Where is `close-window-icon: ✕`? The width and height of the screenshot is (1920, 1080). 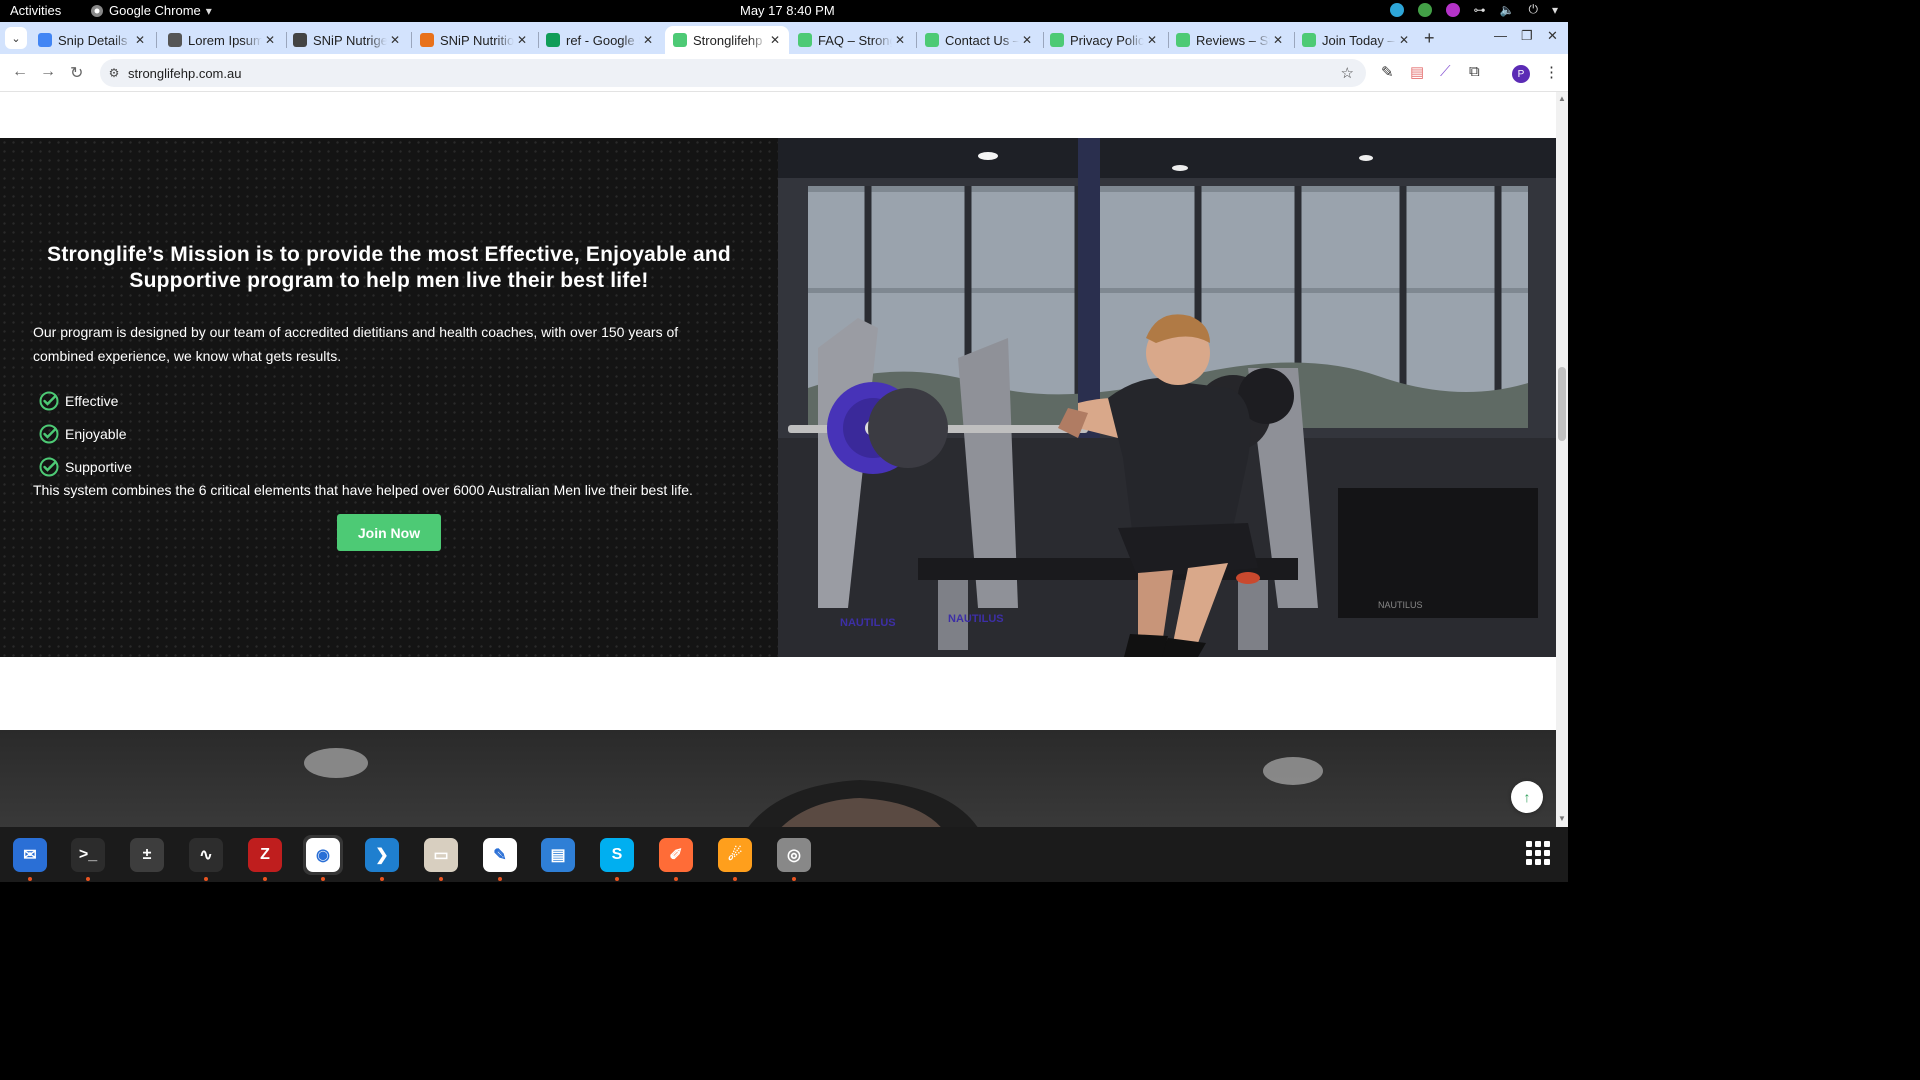
close-window-icon: ✕ is located at coordinates (1552, 36).